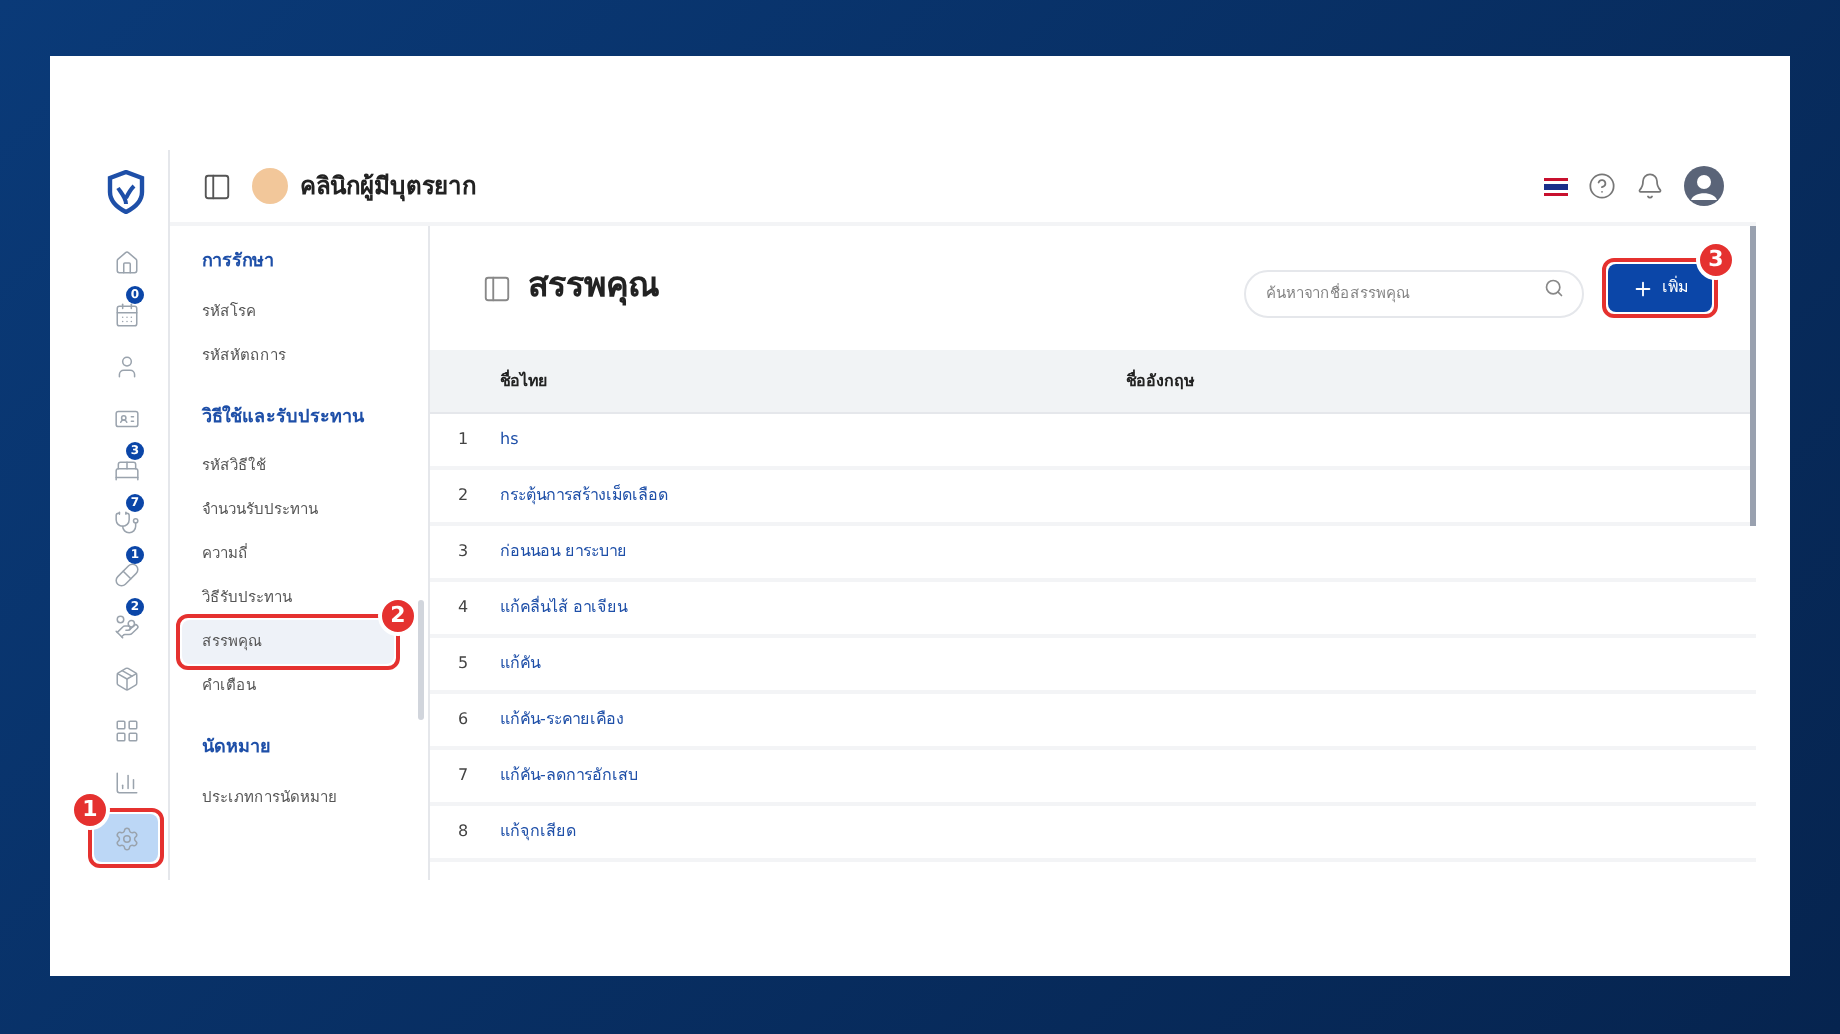 This screenshot has height=1034, width=1840. I want to click on section-heading: วิธีใช้และรับประทาน, so click(282, 418).